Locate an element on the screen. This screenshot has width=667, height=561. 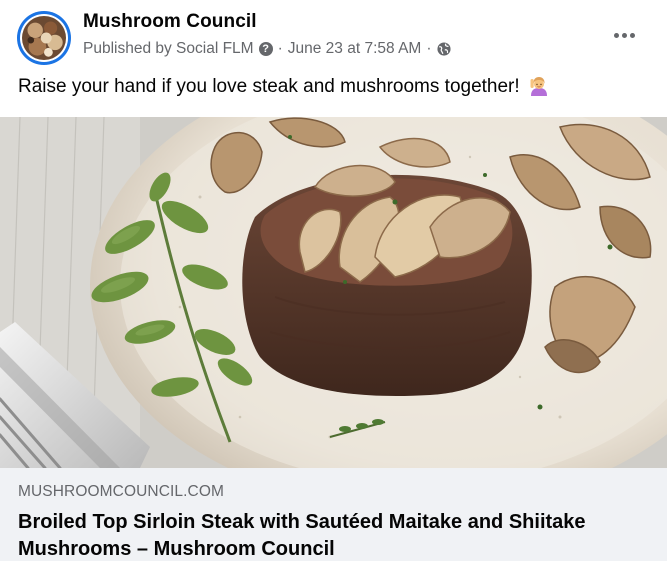
avatar-image is located at coordinates (44, 38).